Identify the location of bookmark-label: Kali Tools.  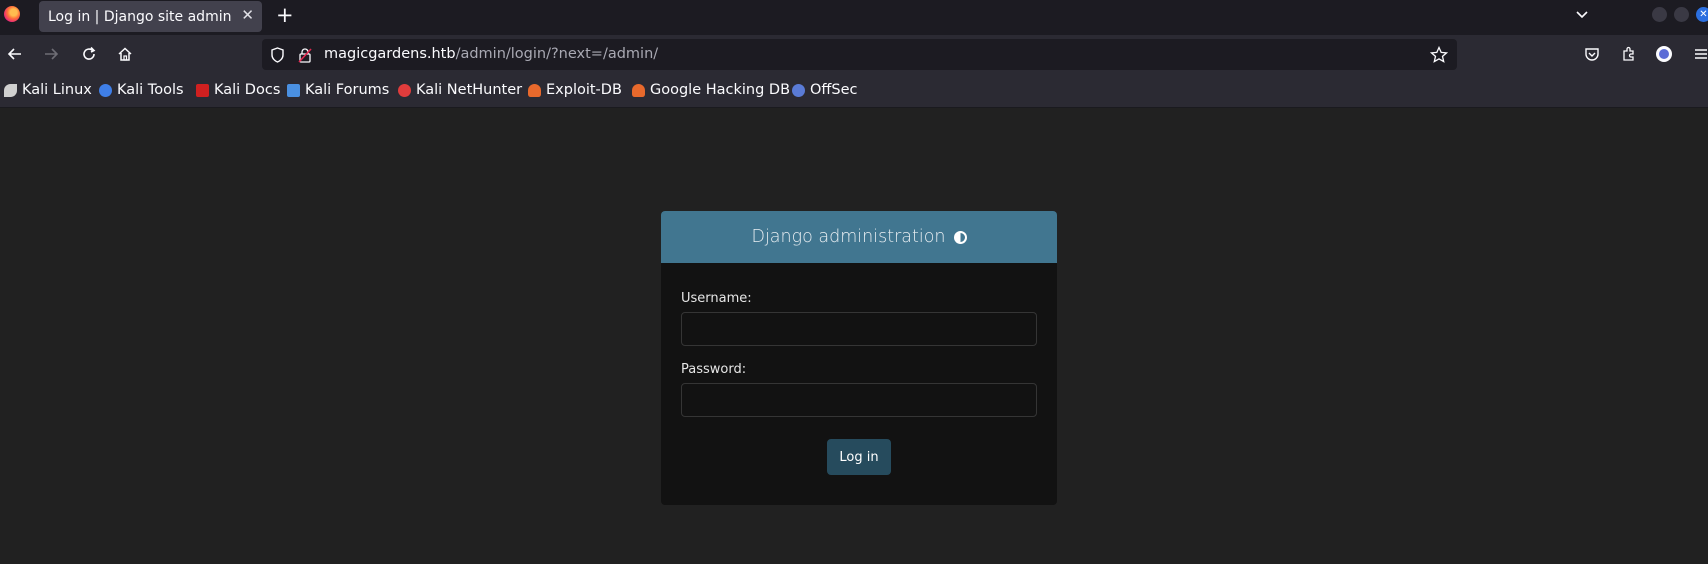
(150, 90).